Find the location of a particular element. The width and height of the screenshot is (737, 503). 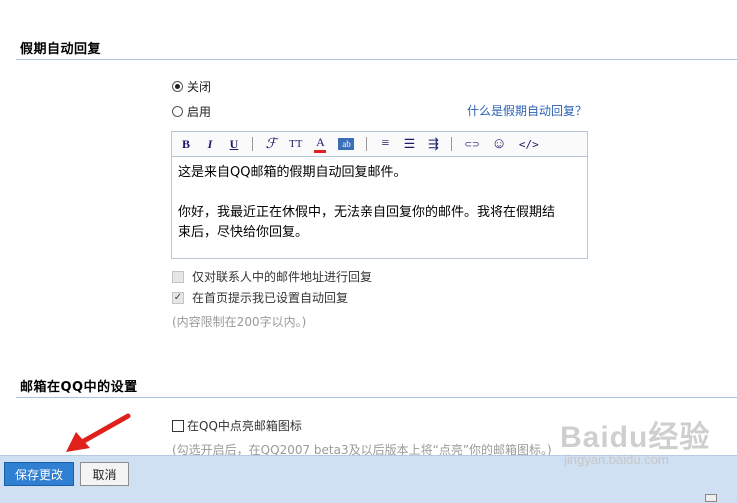

editor-line: 这是来自QQ邮箱的假期自动回复邮件。 is located at coordinates (292, 172).